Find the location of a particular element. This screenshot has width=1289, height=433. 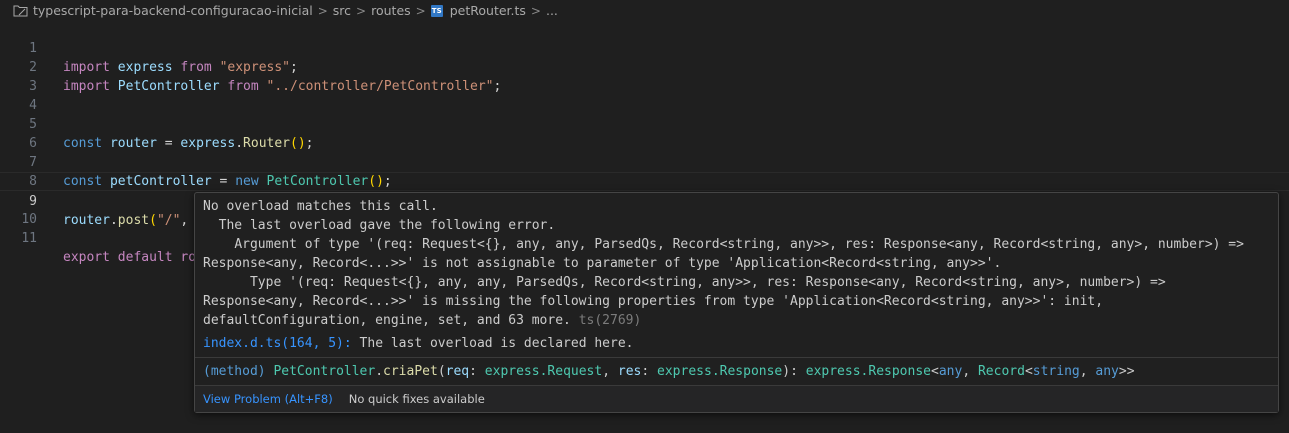

breadcrumb-file: petRouter.ts is located at coordinates (488, 10).